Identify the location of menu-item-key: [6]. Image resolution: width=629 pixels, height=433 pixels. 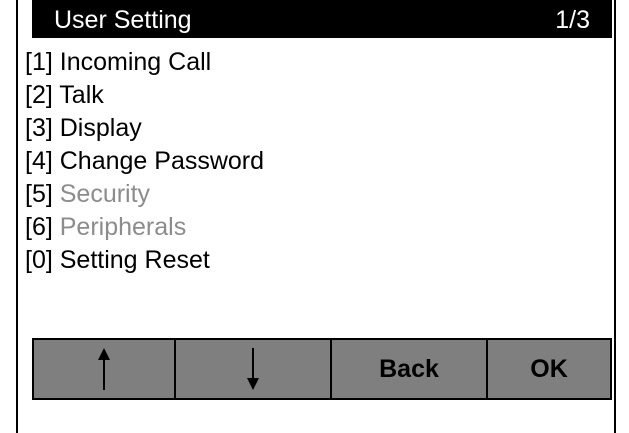
(39, 227).